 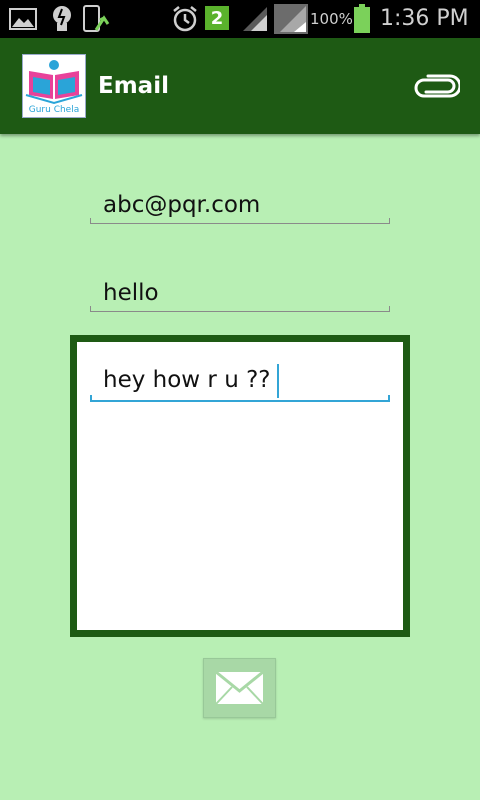 What do you see at coordinates (91, 398) in the screenshot?
I see `message-field-tick-left` at bounding box center [91, 398].